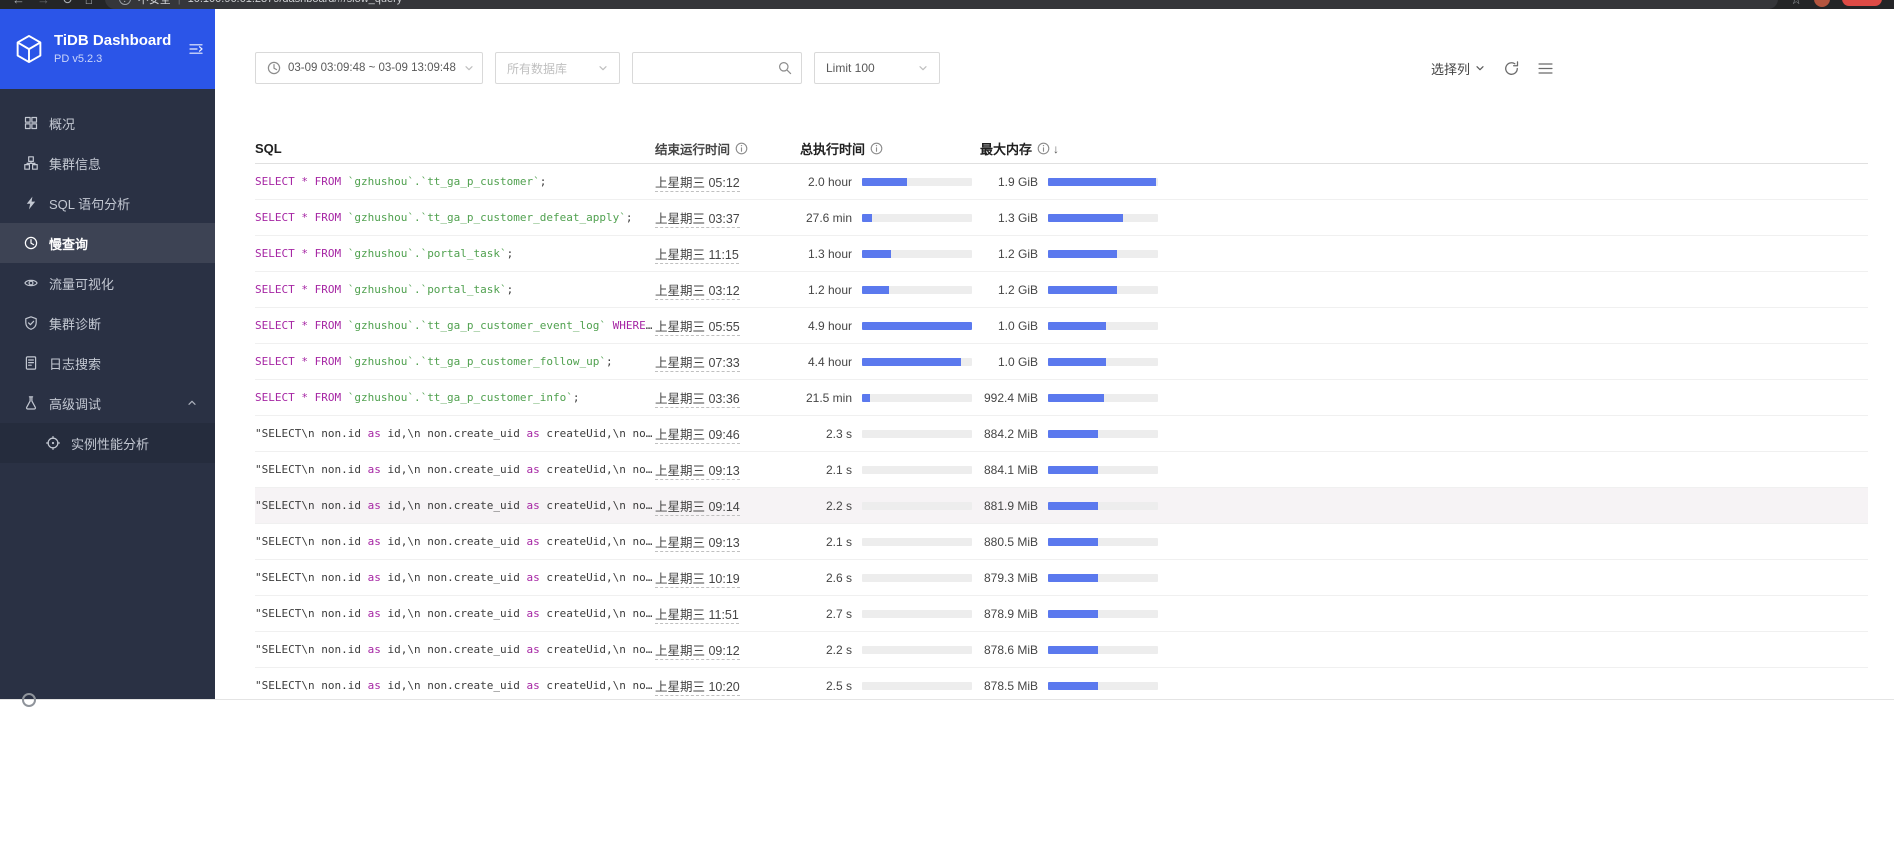 The height and width of the screenshot is (848, 1894). What do you see at coordinates (890, 470) in the screenshot?
I see `exec-time-cell: 2.1 s` at bounding box center [890, 470].